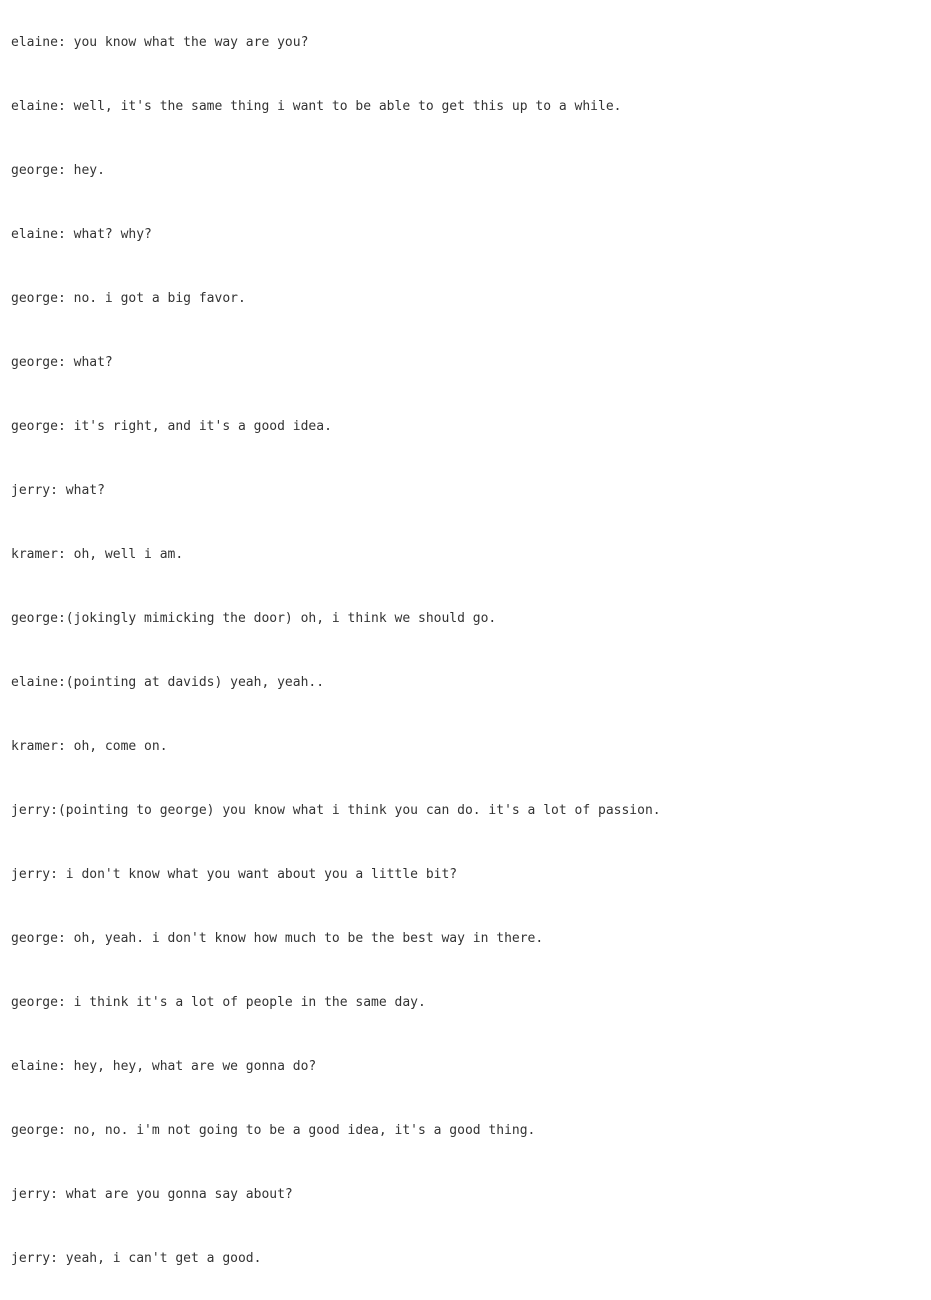  Describe the element at coordinates (58, 170) in the screenshot. I see `transcript-line: george: hey.` at that location.